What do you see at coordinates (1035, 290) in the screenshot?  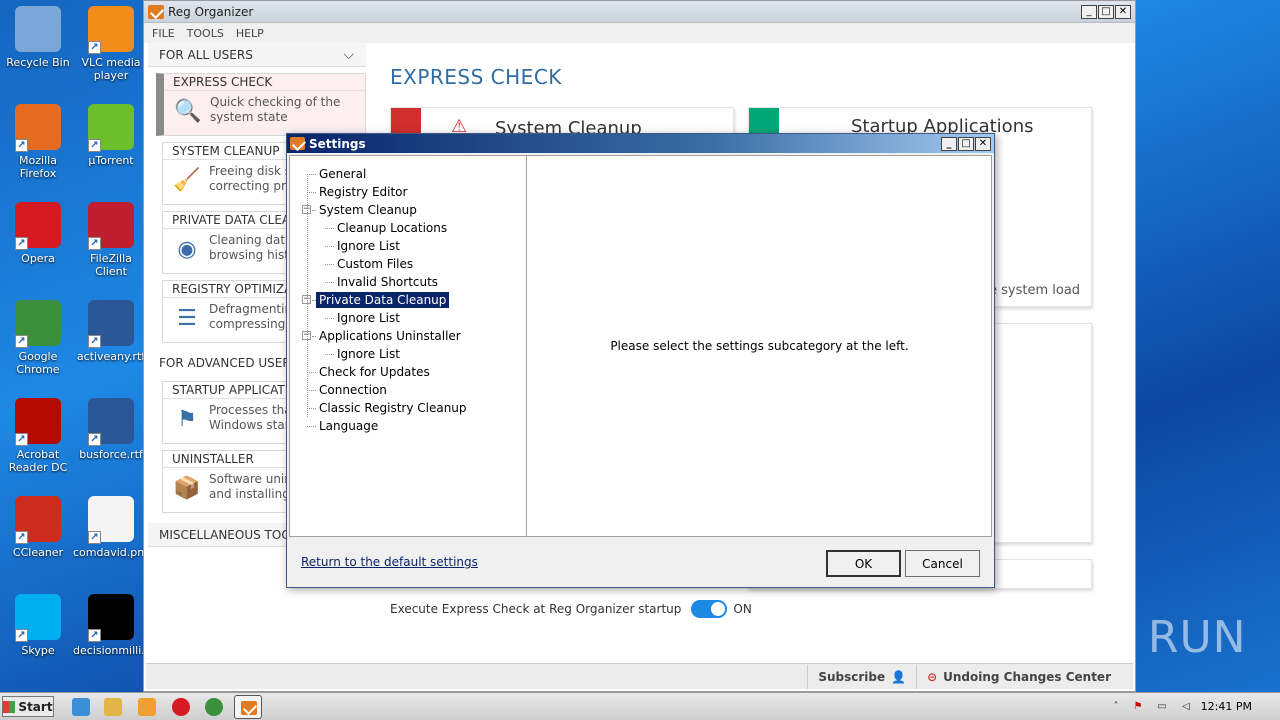 I see `tile-startup-subtext: e system load` at bounding box center [1035, 290].